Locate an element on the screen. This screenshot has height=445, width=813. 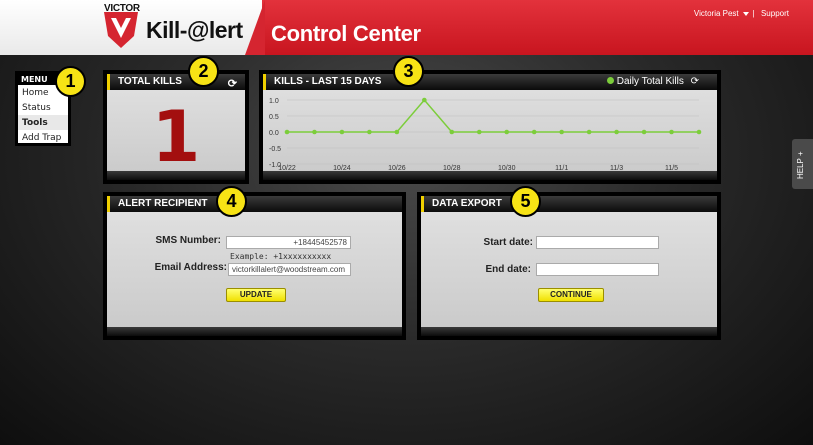
victor-shield-logo-icon is located at coordinates (121, 30).